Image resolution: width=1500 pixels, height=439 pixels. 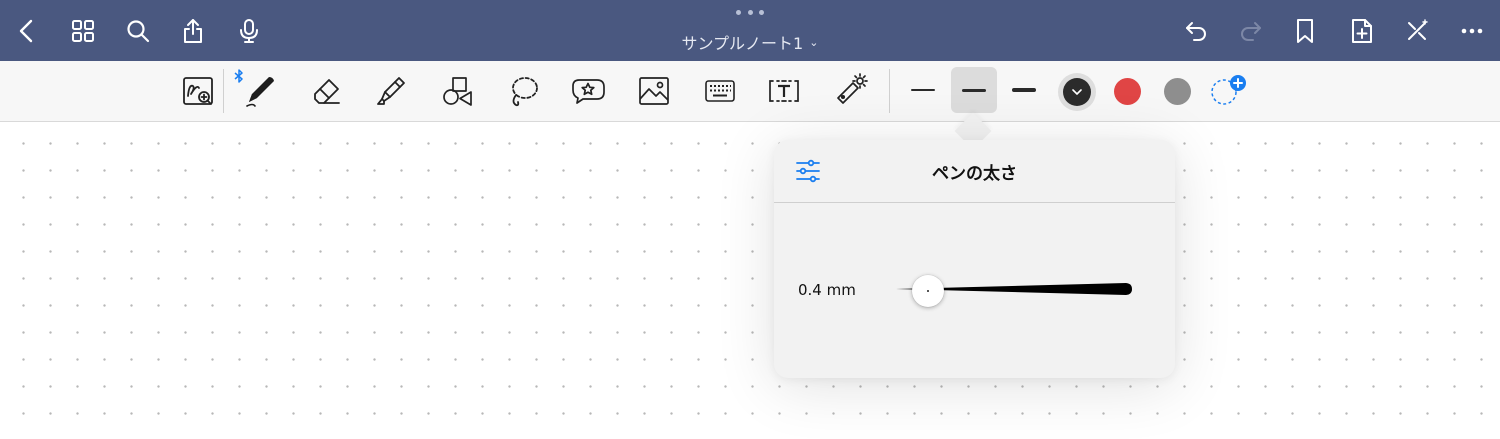 I want to click on sticker-icon, so click(x=588, y=91).